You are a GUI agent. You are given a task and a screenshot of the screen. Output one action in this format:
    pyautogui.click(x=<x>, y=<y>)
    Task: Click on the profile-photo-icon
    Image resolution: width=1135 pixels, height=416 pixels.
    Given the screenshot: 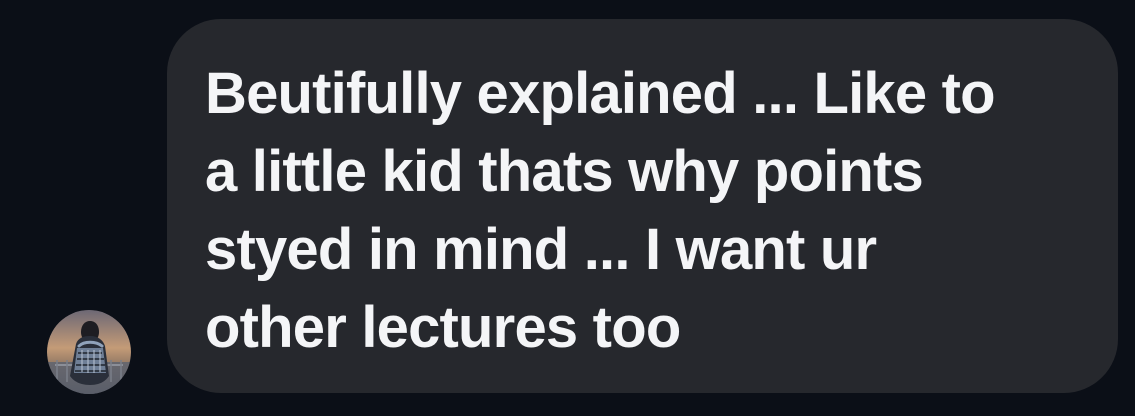 What is the action you would take?
    pyautogui.click(x=89, y=352)
    